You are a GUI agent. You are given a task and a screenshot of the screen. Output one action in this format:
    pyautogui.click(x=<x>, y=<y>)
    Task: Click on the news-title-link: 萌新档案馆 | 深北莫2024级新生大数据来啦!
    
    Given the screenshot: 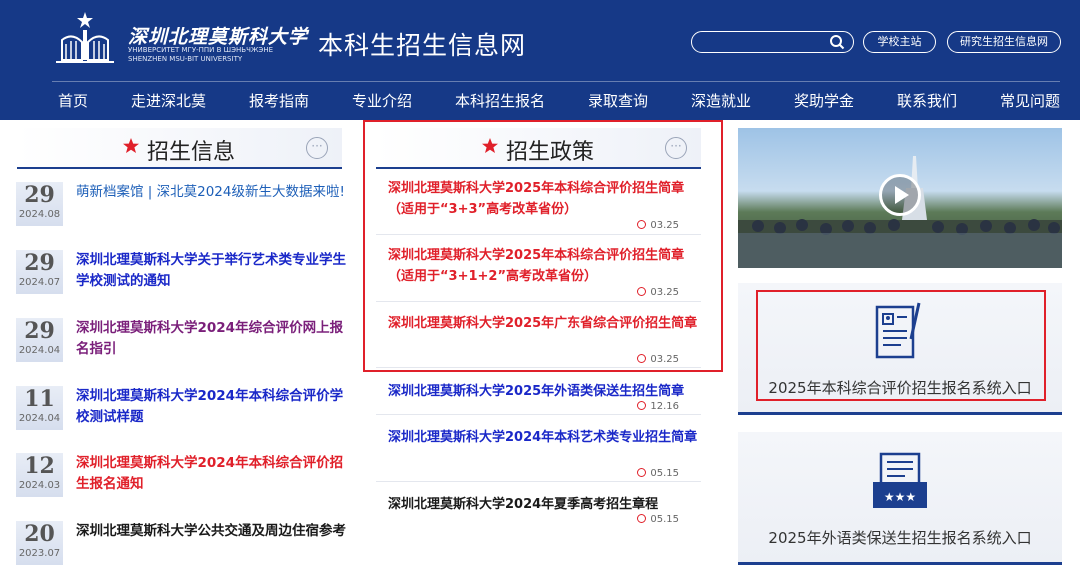 What is the action you would take?
    pyautogui.click(x=211, y=192)
    